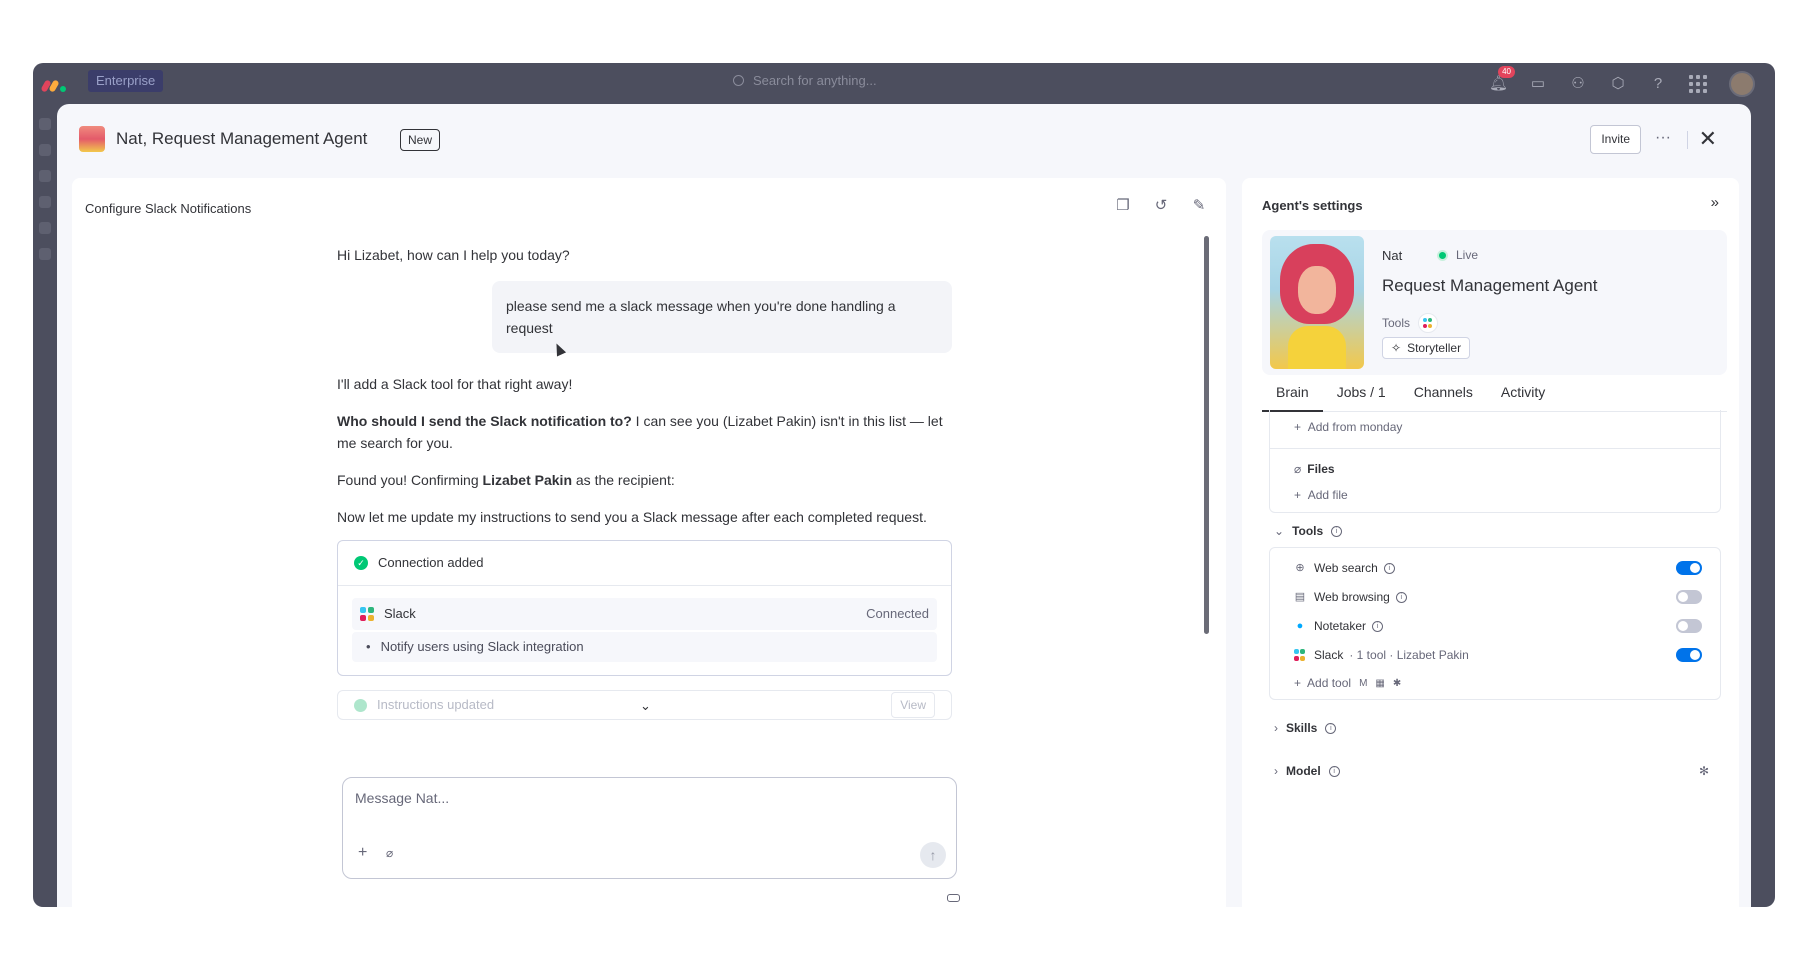 Image resolution: width=1809 pixels, height=970 pixels. What do you see at coordinates (92, 139) in the screenshot?
I see `agent-avatar-icon` at bounding box center [92, 139].